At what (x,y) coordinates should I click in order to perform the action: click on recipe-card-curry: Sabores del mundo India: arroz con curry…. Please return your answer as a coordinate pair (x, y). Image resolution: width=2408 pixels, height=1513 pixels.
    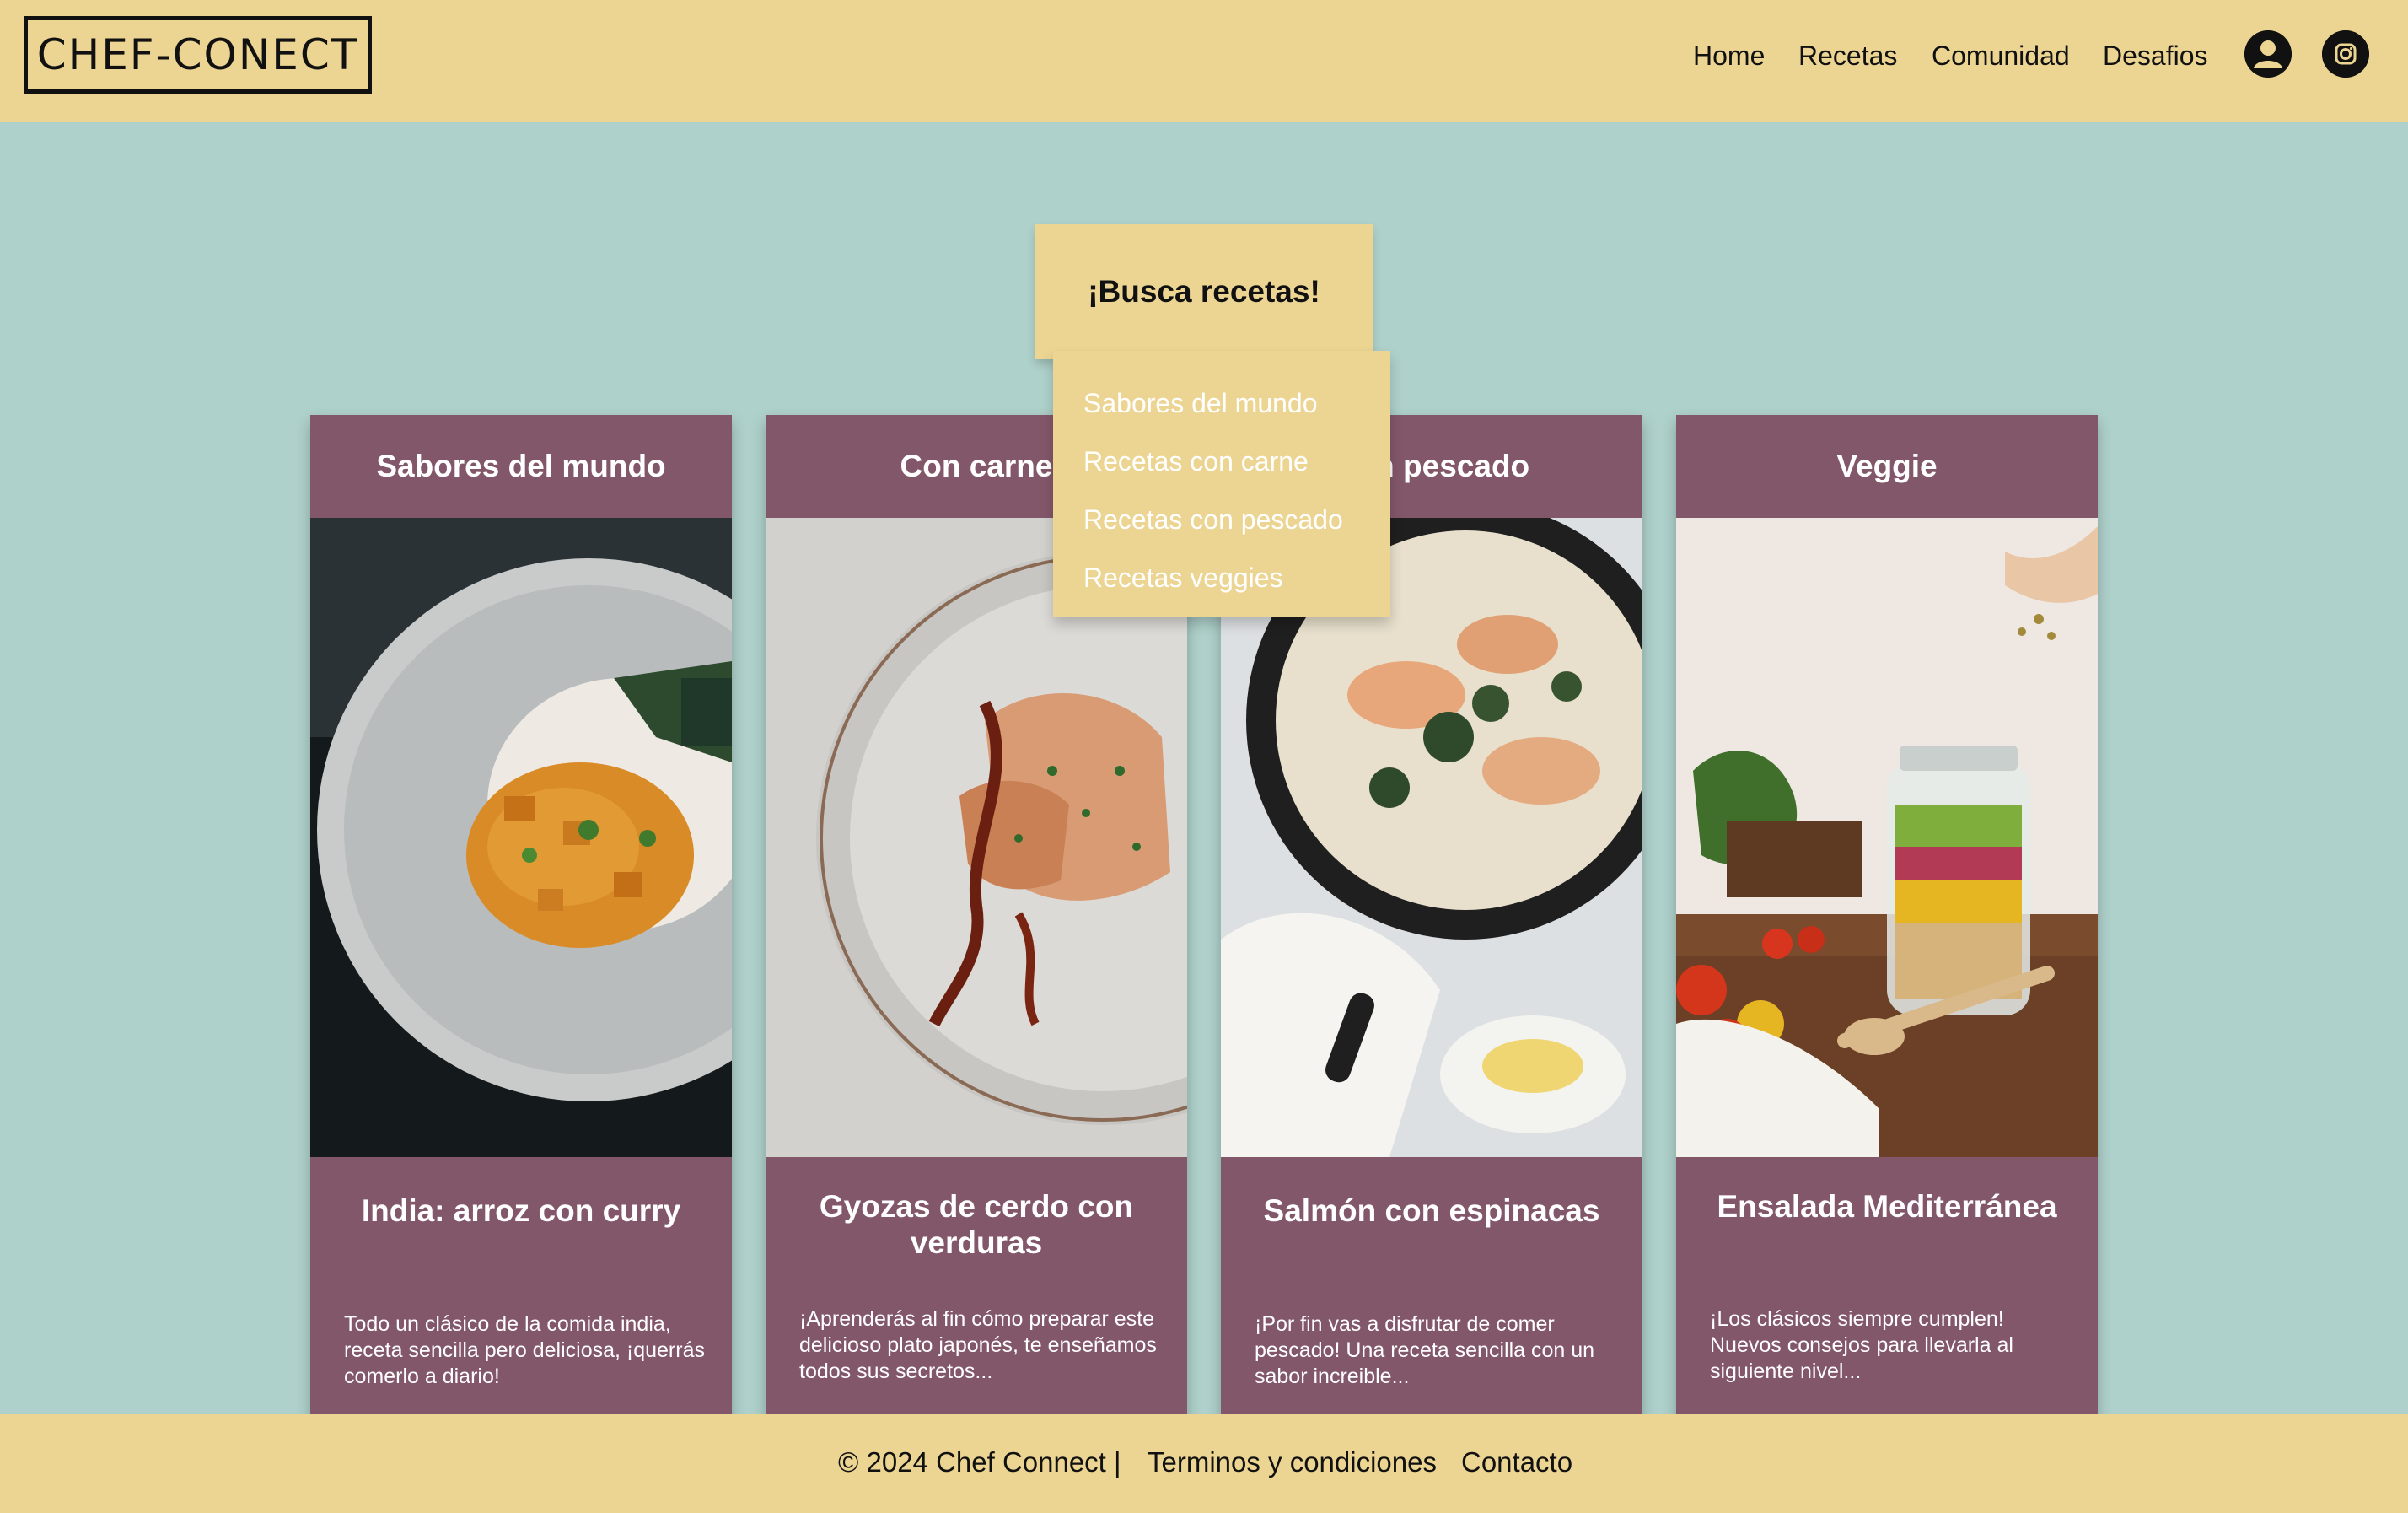
    Looking at the image, I should click on (521, 925).